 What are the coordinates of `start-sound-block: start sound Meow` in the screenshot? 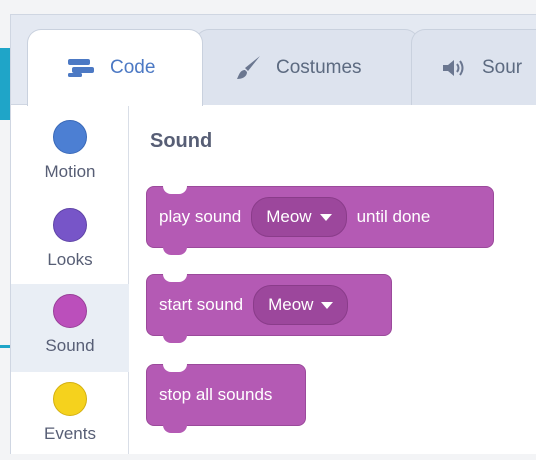 It's located at (269, 308).